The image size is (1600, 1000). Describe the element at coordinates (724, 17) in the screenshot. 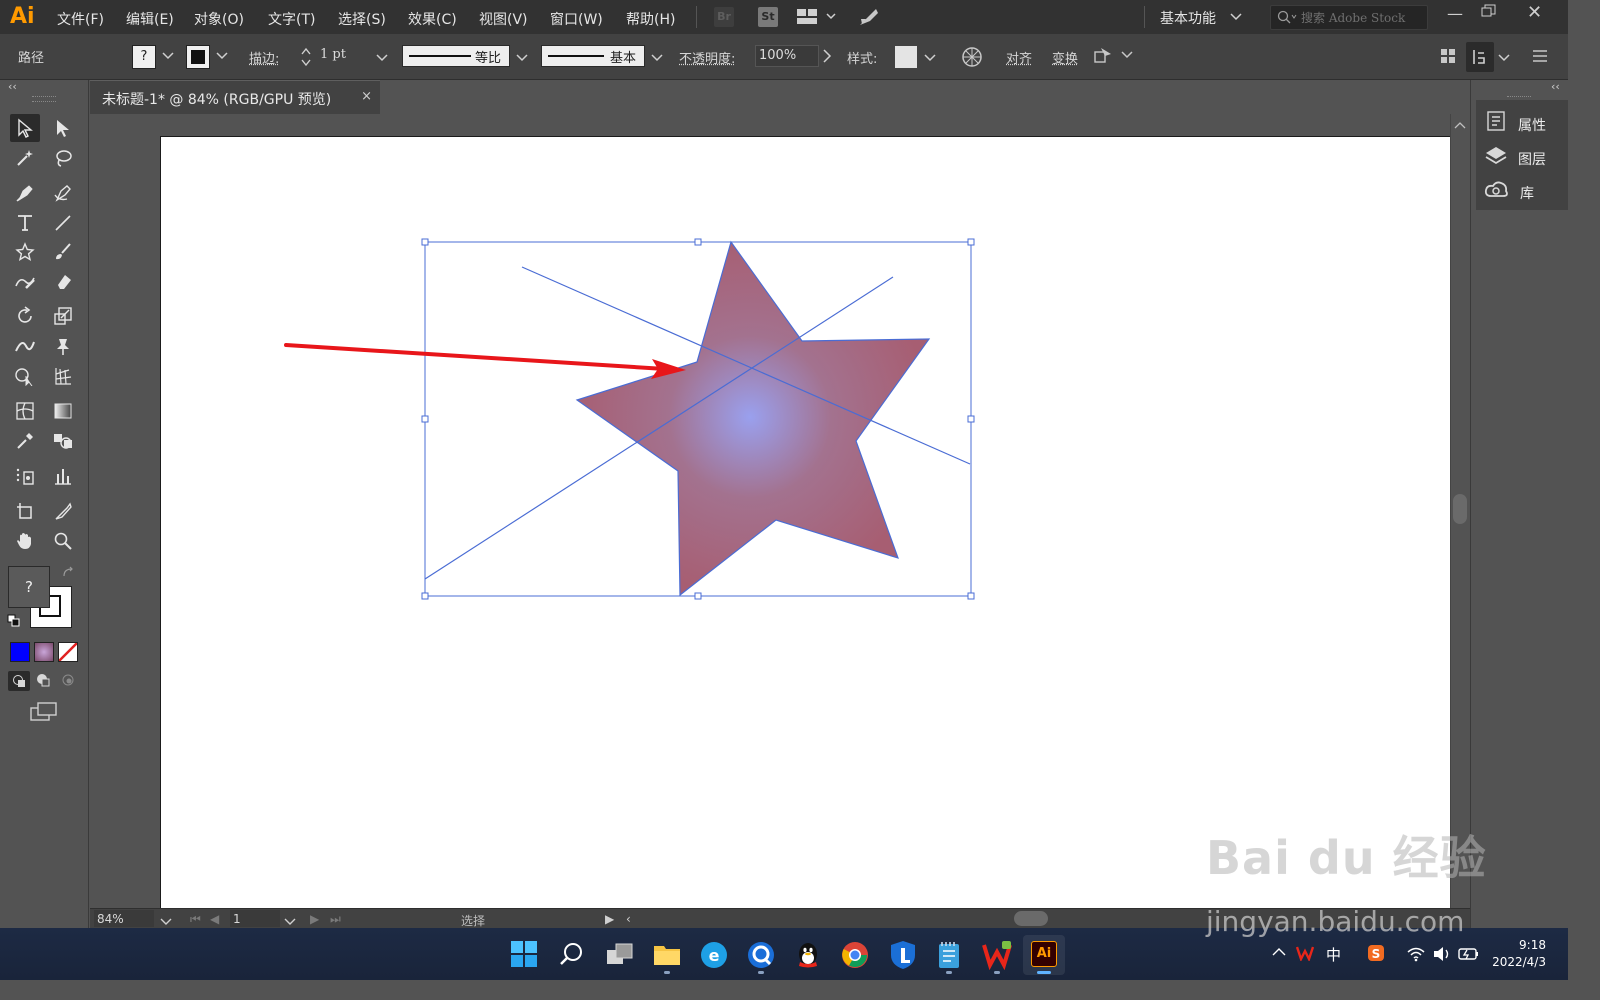

I see `bridge-icon: Br` at that location.